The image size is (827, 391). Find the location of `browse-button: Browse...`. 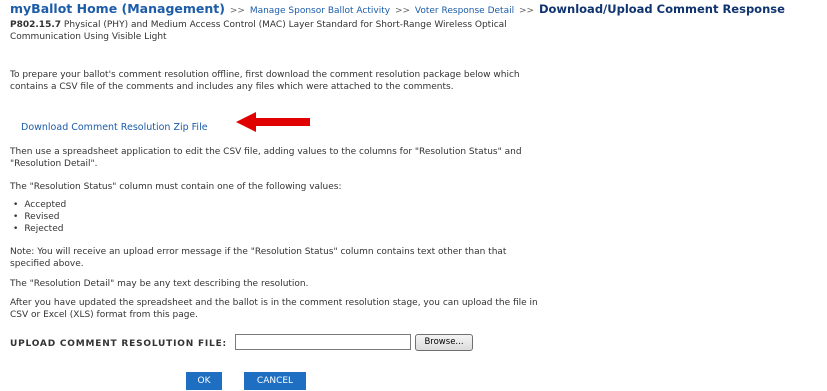

browse-button: Browse... is located at coordinates (444, 342).